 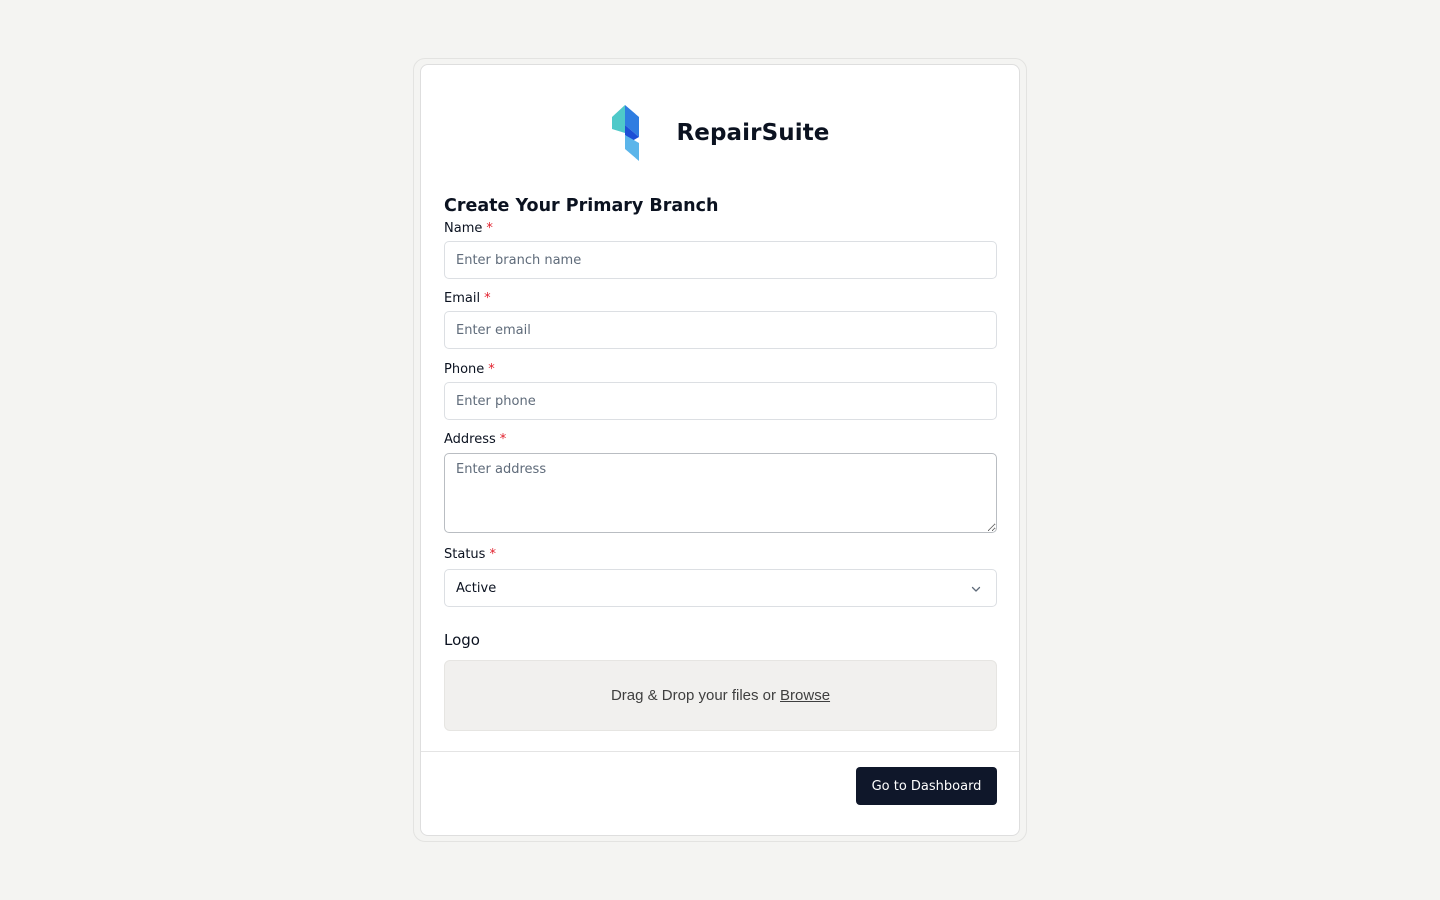 What do you see at coordinates (720, 401) in the screenshot?
I see `phone-input` at bounding box center [720, 401].